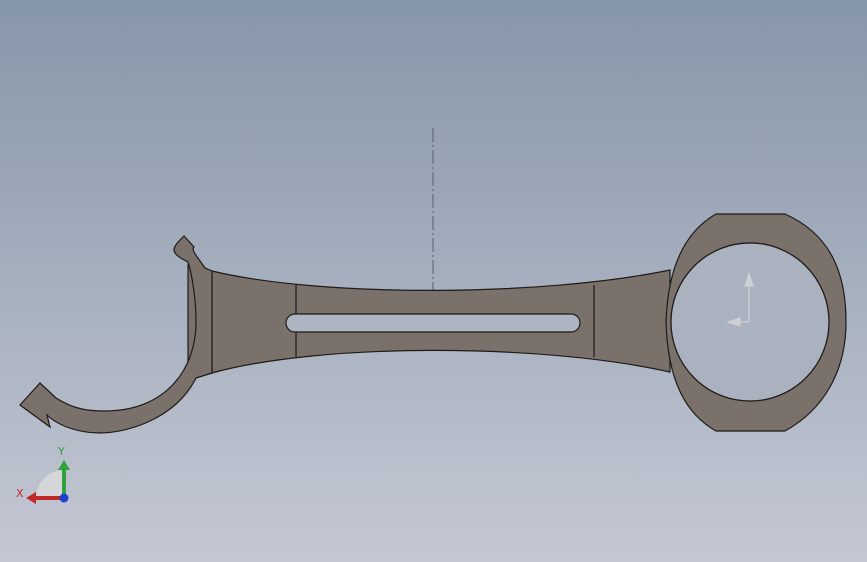  Describe the element at coordinates (20, 493) in the screenshot. I see `triad-x-label: X` at that location.